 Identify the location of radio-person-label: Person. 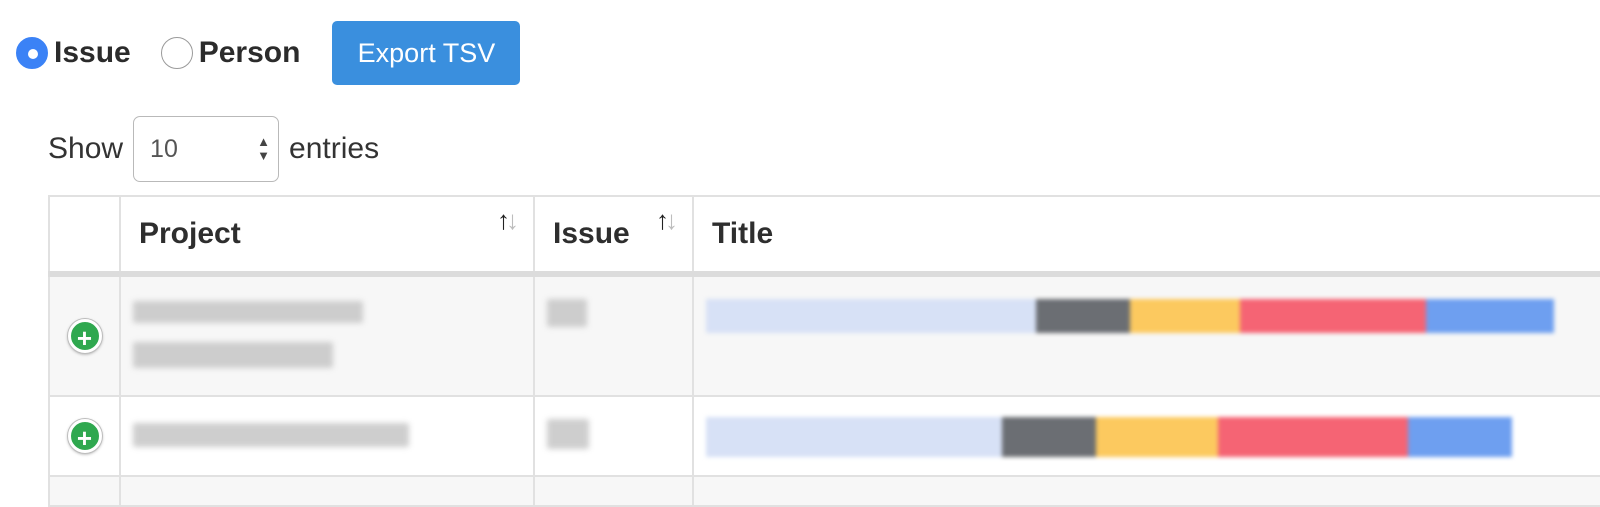
(250, 53).